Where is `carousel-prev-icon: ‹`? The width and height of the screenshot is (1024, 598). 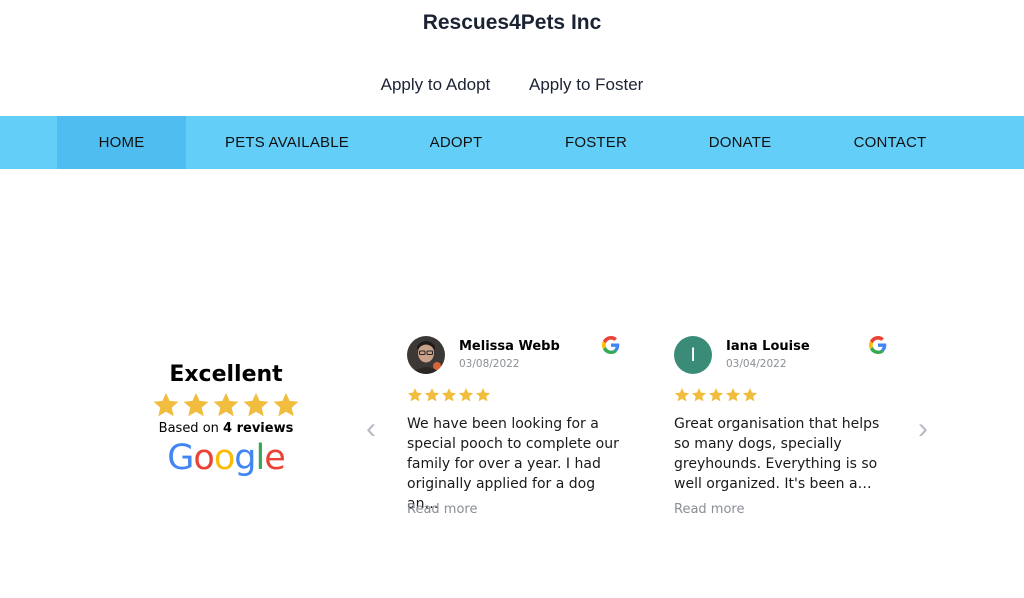 carousel-prev-icon: ‹ is located at coordinates (371, 429).